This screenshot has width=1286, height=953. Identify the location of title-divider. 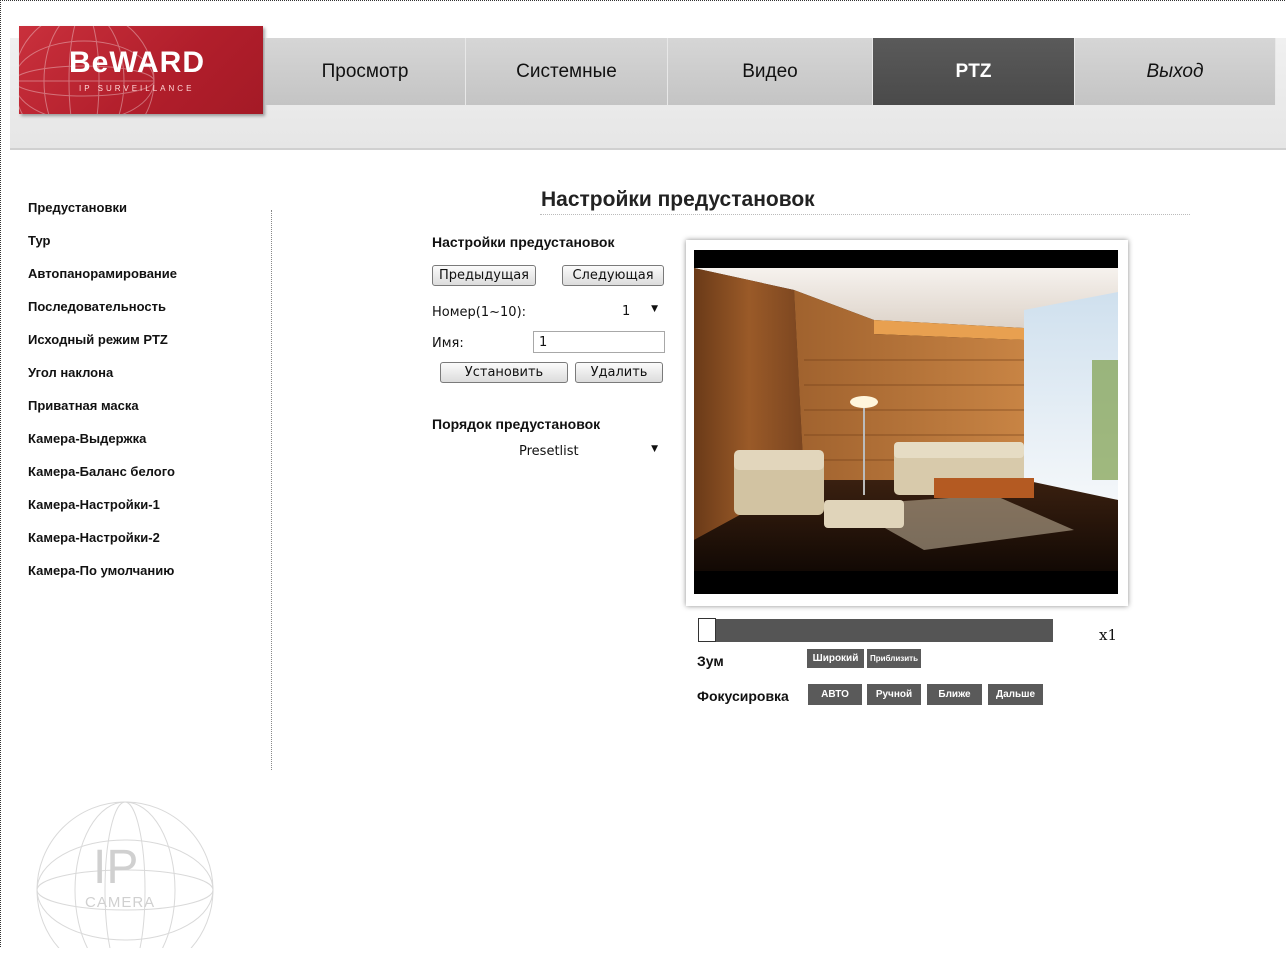
(865, 214).